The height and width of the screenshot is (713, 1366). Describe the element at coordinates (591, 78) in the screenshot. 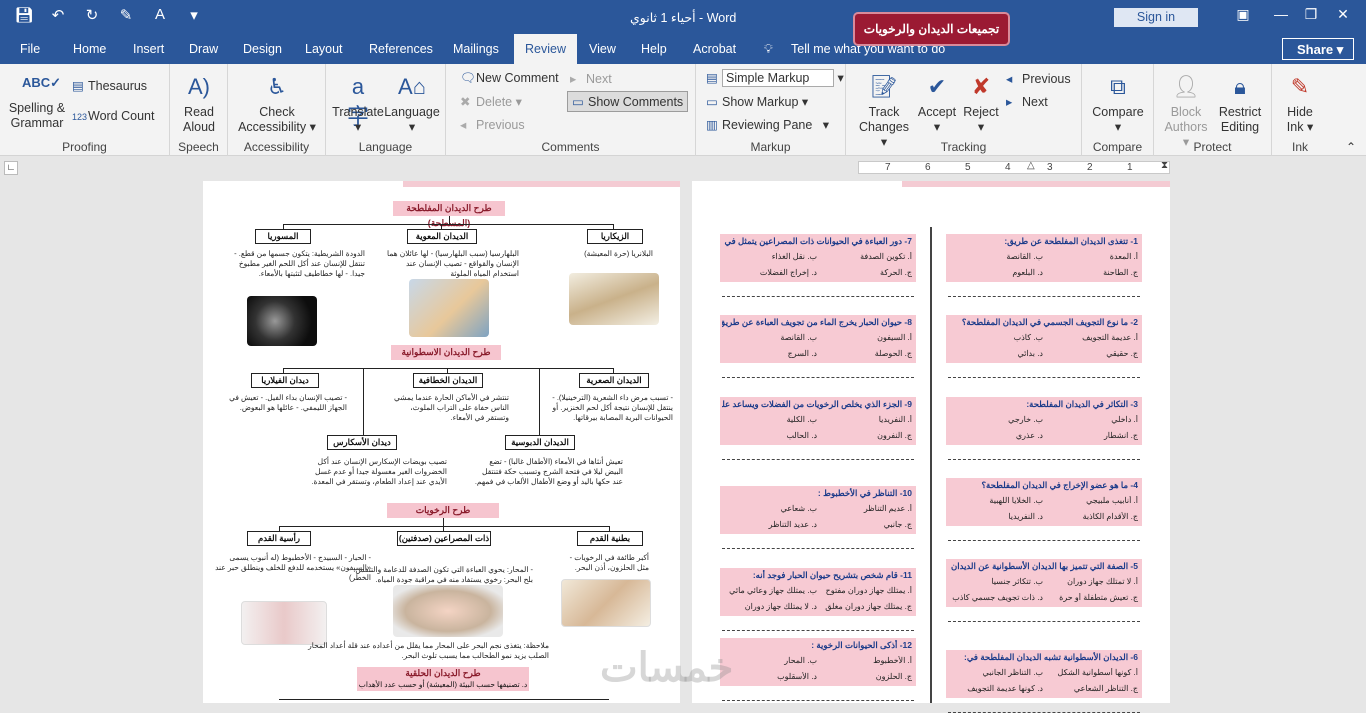

I see `next-comment-button: ▸ Next` at that location.